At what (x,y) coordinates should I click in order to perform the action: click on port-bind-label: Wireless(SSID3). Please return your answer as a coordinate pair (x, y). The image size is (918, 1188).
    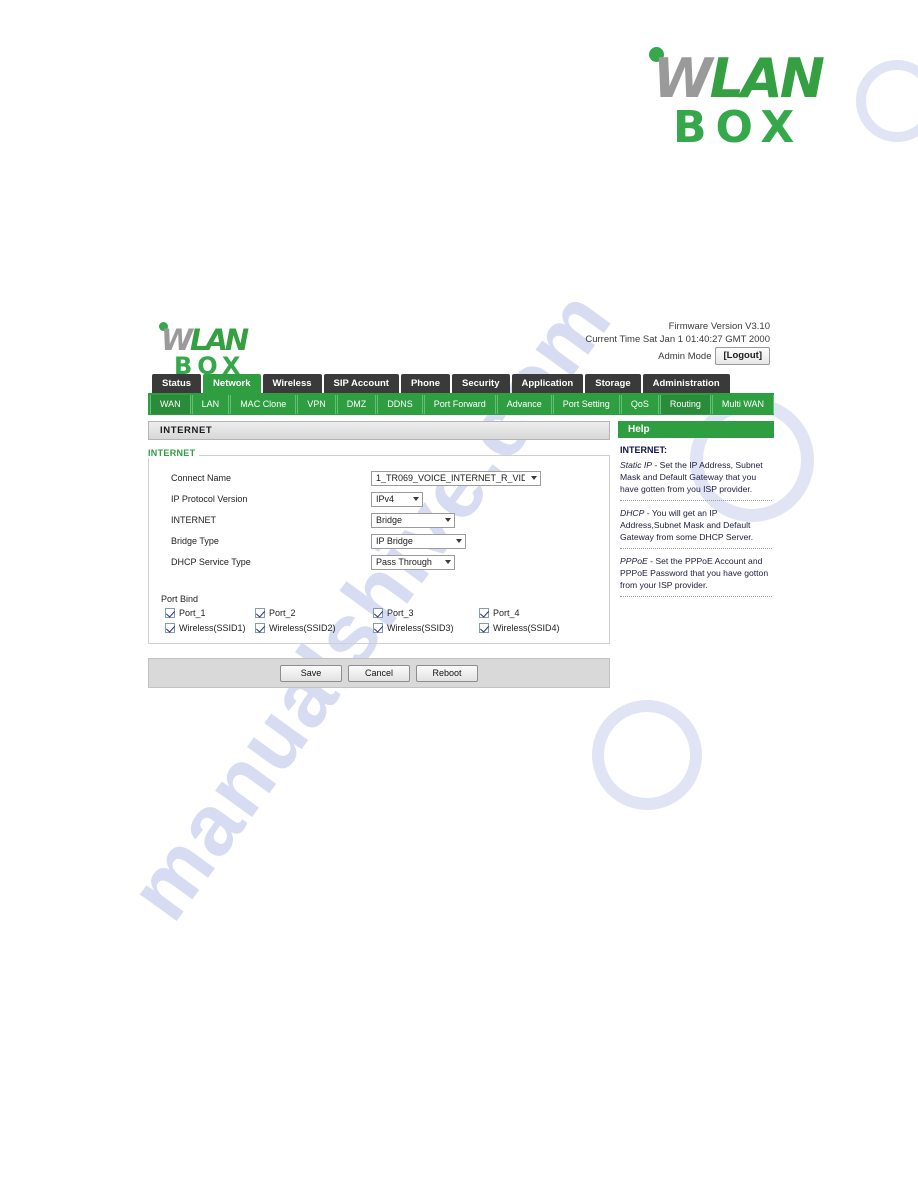
    Looking at the image, I should click on (420, 628).